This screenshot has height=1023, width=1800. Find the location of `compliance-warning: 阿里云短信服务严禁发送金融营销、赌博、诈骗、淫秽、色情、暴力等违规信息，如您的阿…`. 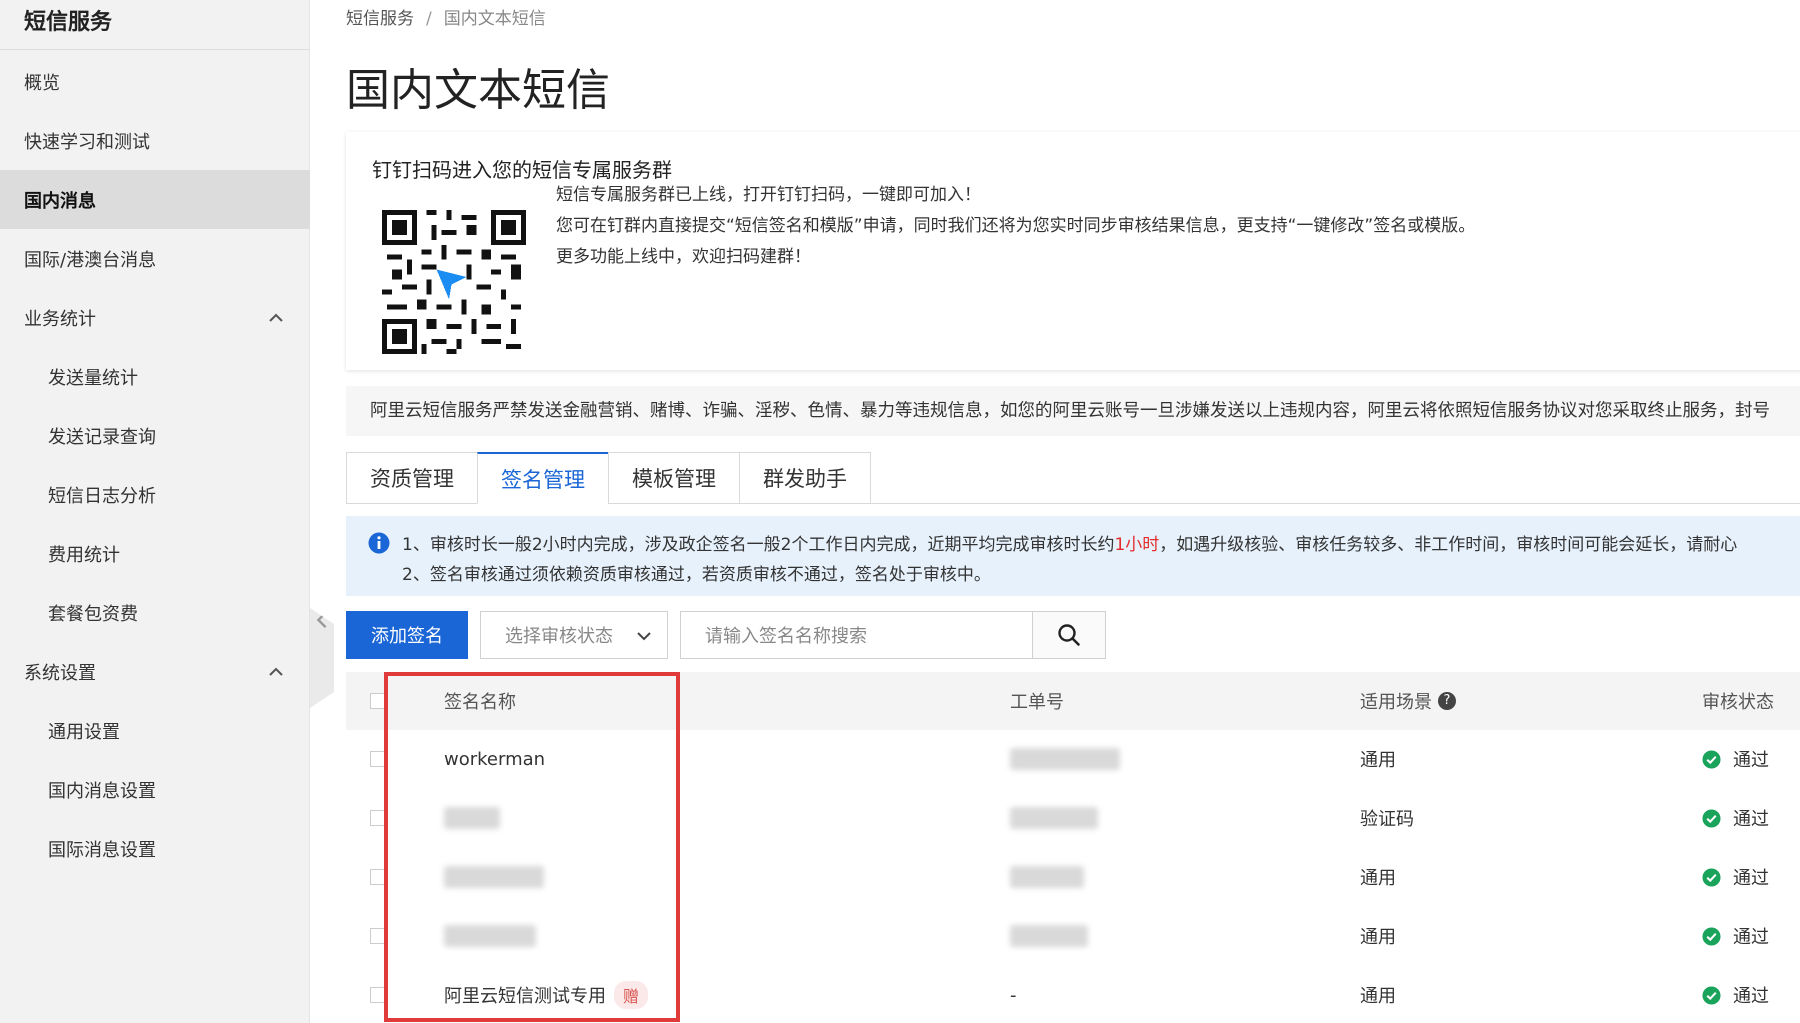

compliance-warning: 阿里云短信服务严禁发送金融营销、赌博、诈骗、淫秽、色情、暴力等违规信息，如您的阿… is located at coordinates (1073, 411).